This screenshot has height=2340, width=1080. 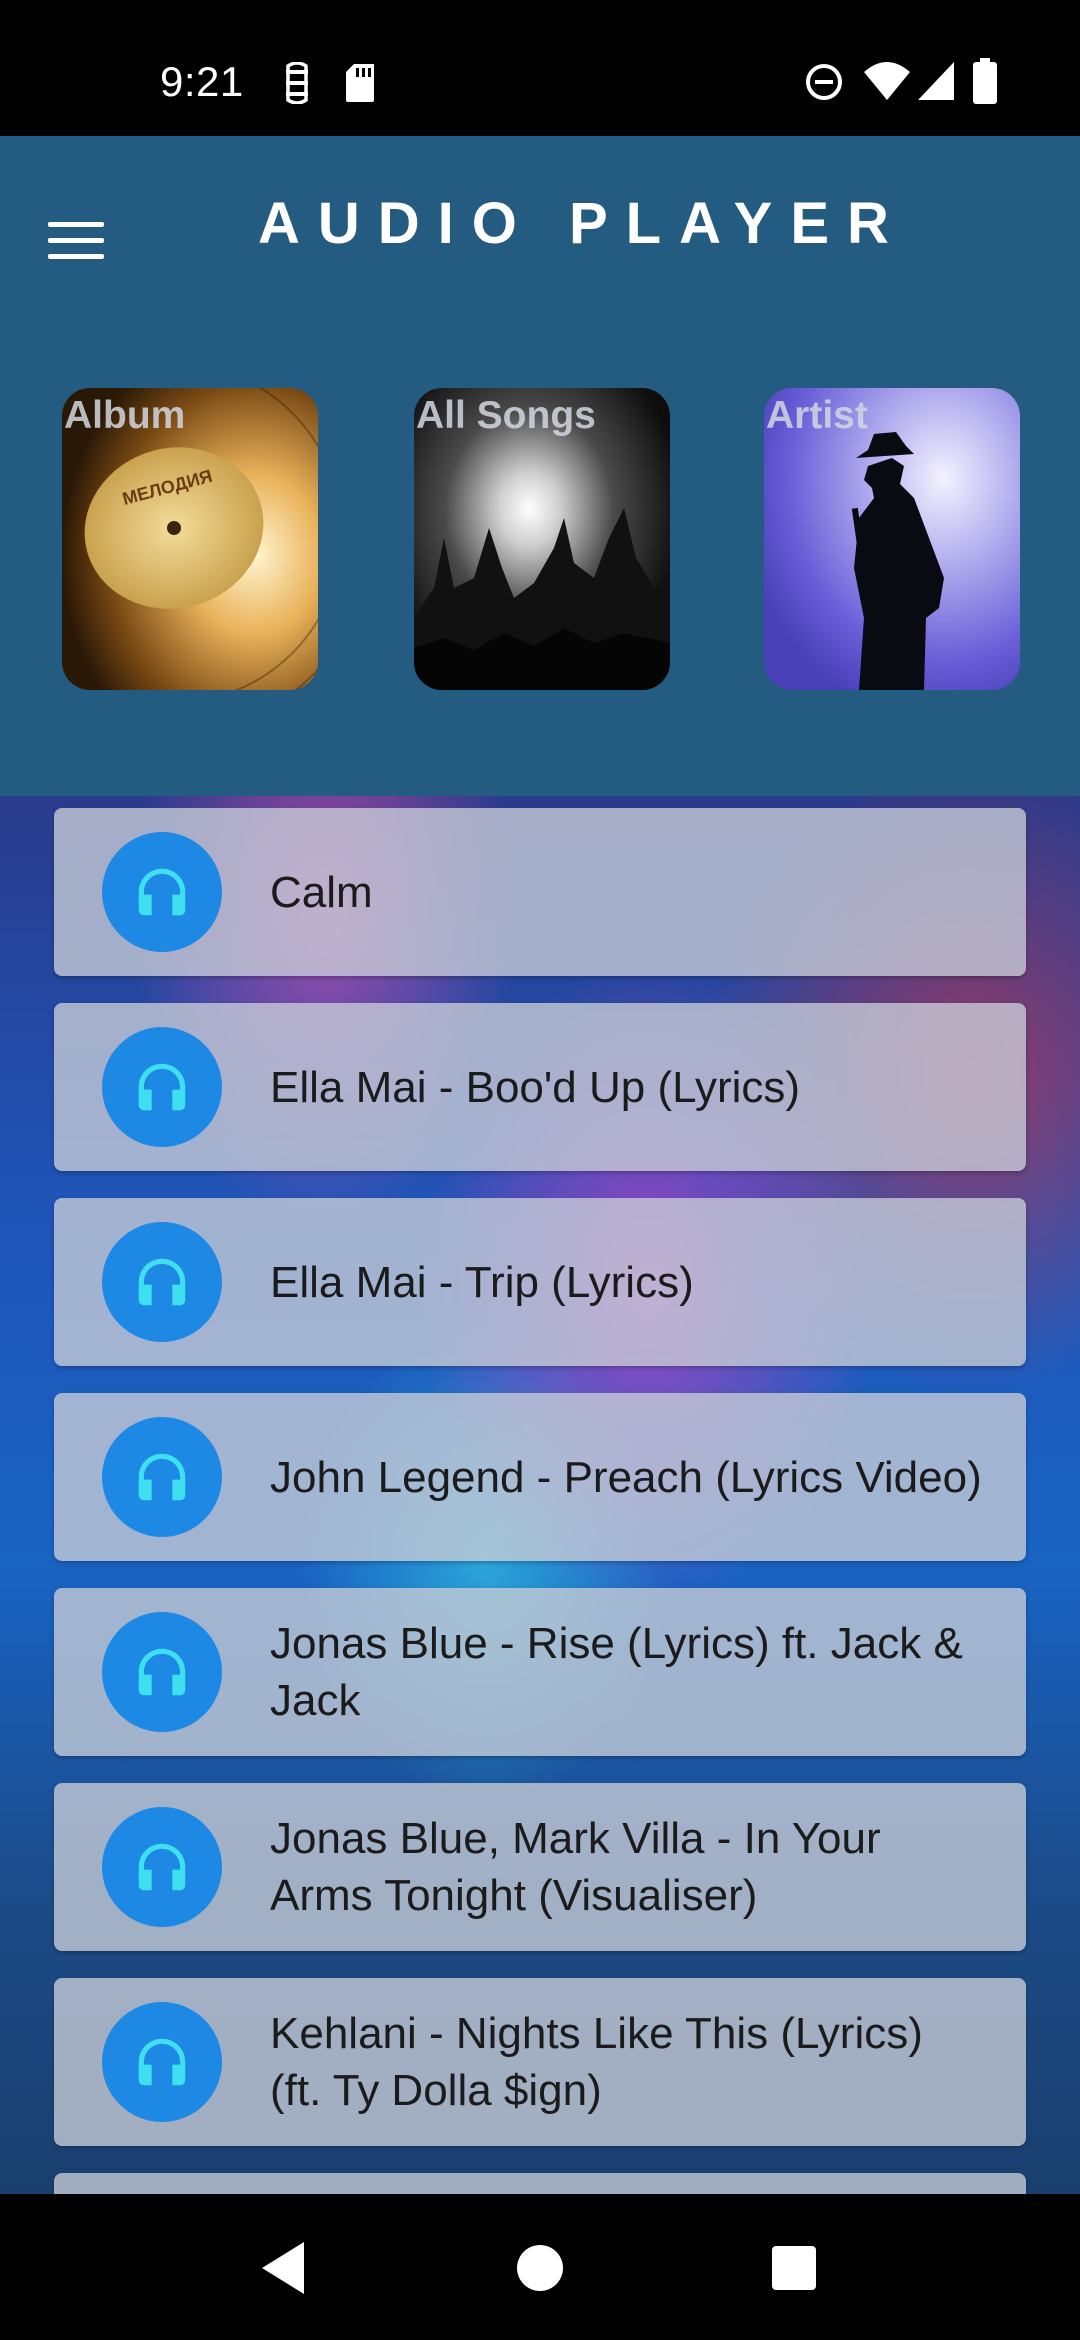 I want to click on battery-icon, so click(x=985, y=81).